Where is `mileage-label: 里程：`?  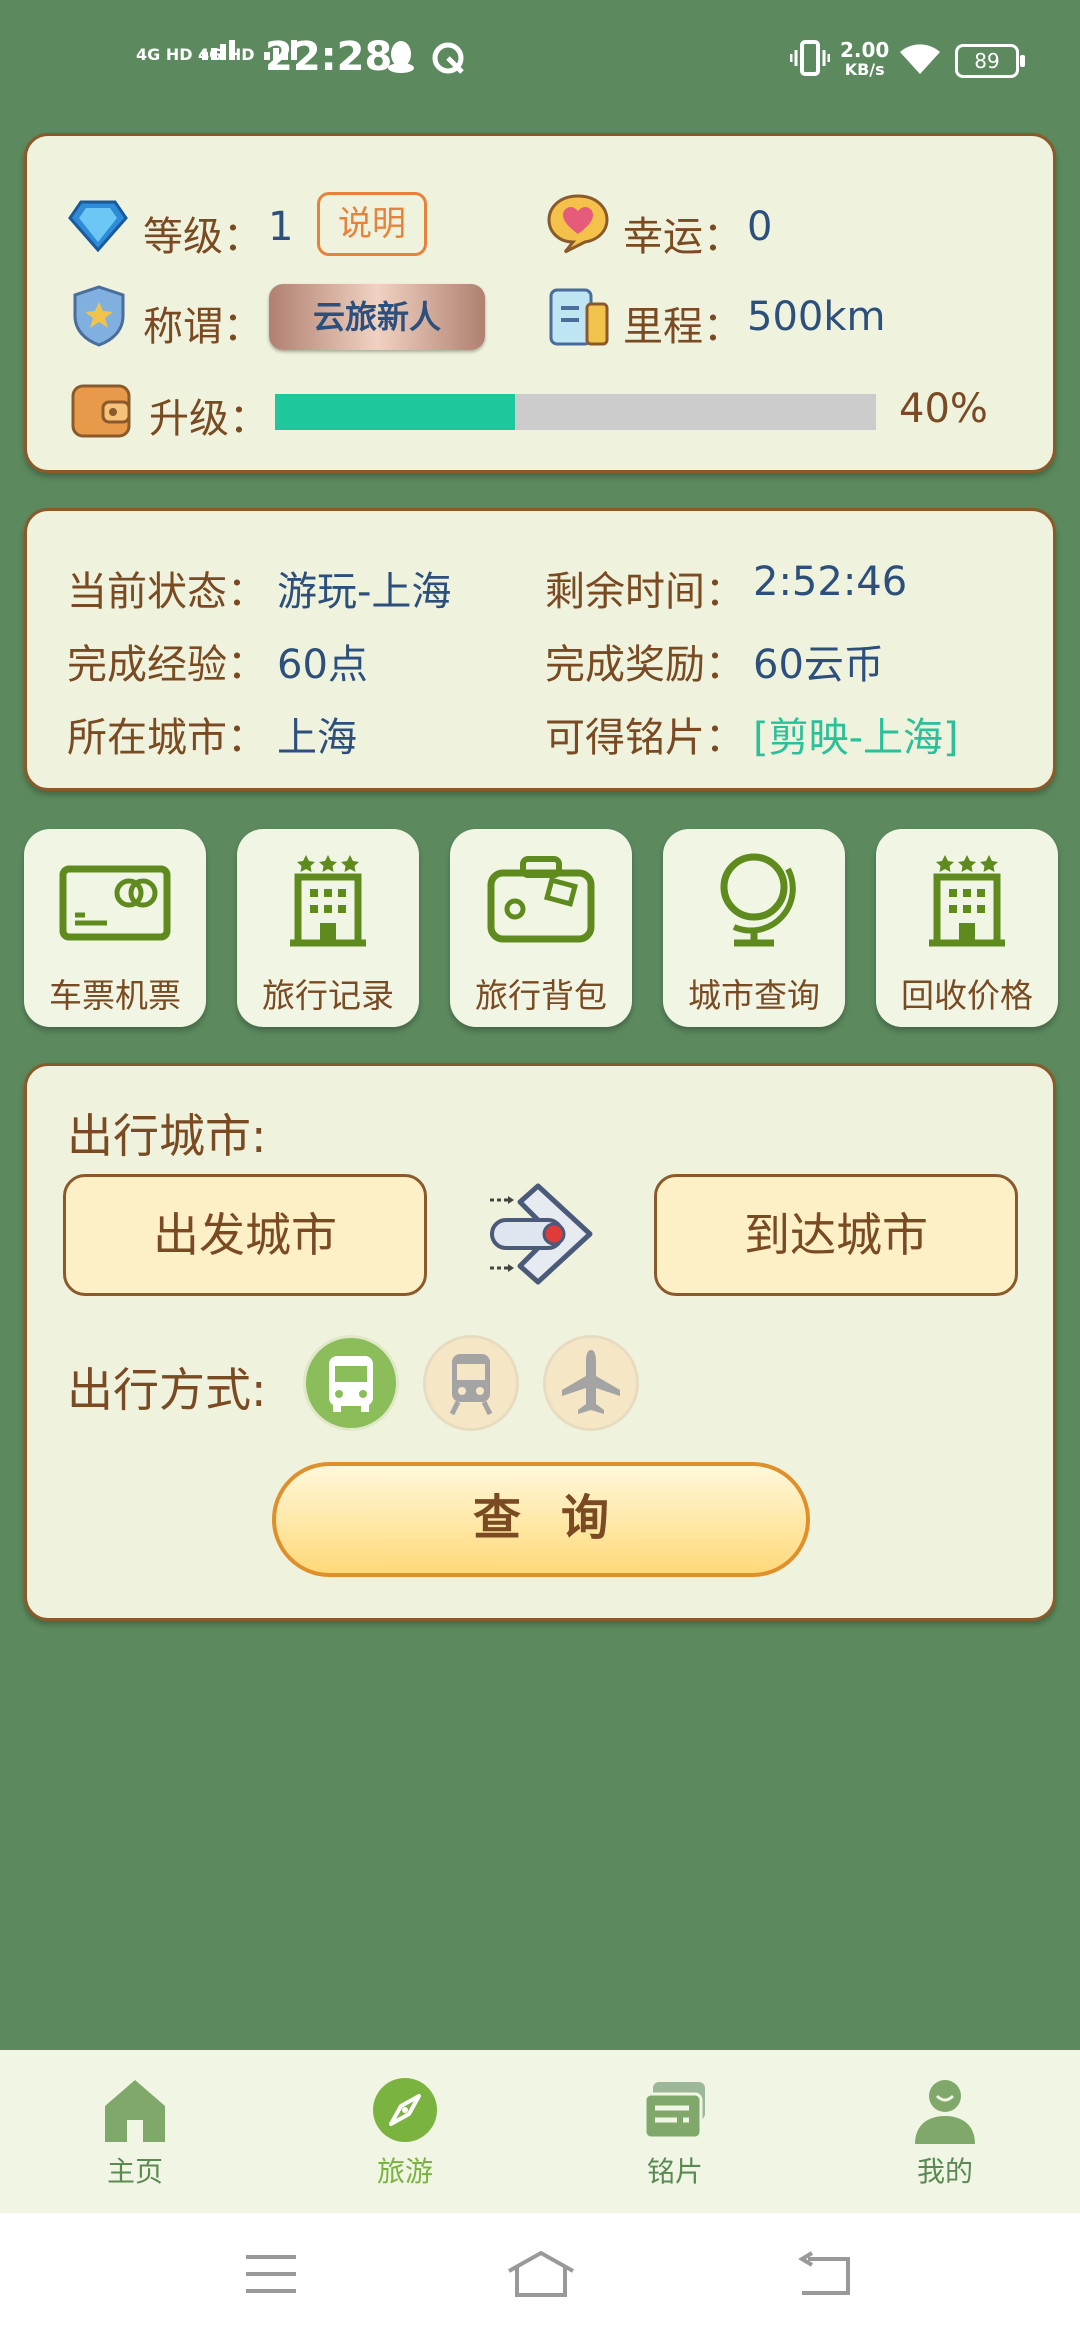
mileage-label: 里程： is located at coordinates (683, 327).